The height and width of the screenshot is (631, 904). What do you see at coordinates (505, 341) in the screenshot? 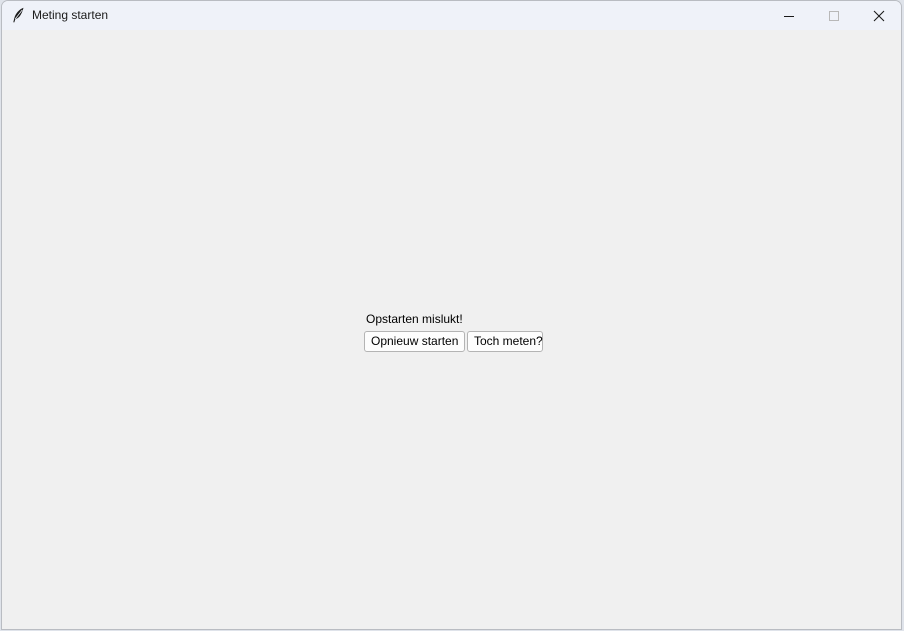
I see `measure-anyway-button: Toch meten?` at bounding box center [505, 341].